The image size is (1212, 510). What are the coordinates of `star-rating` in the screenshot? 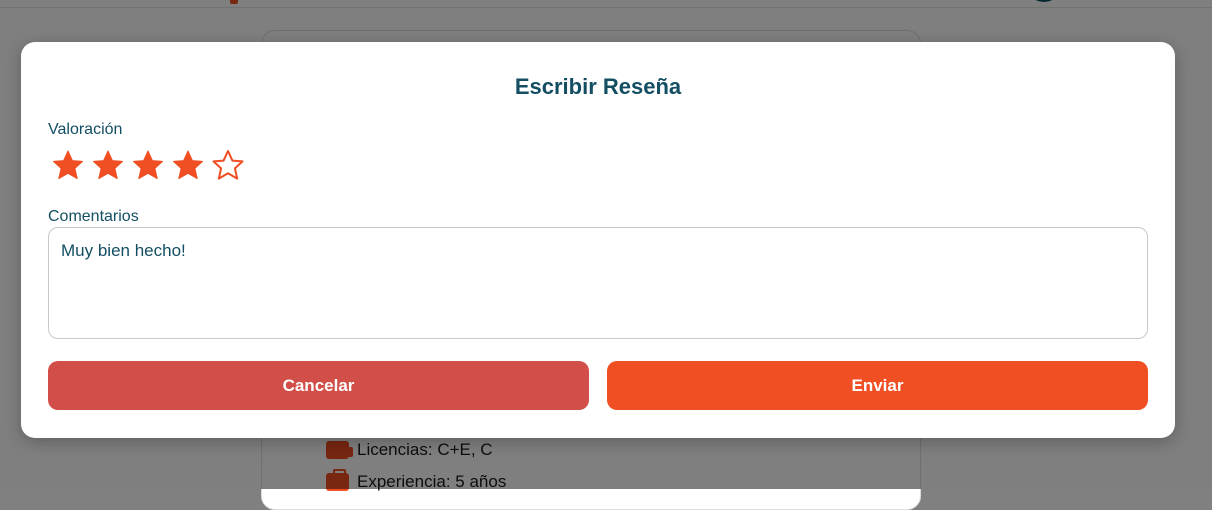 It's located at (148, 166).